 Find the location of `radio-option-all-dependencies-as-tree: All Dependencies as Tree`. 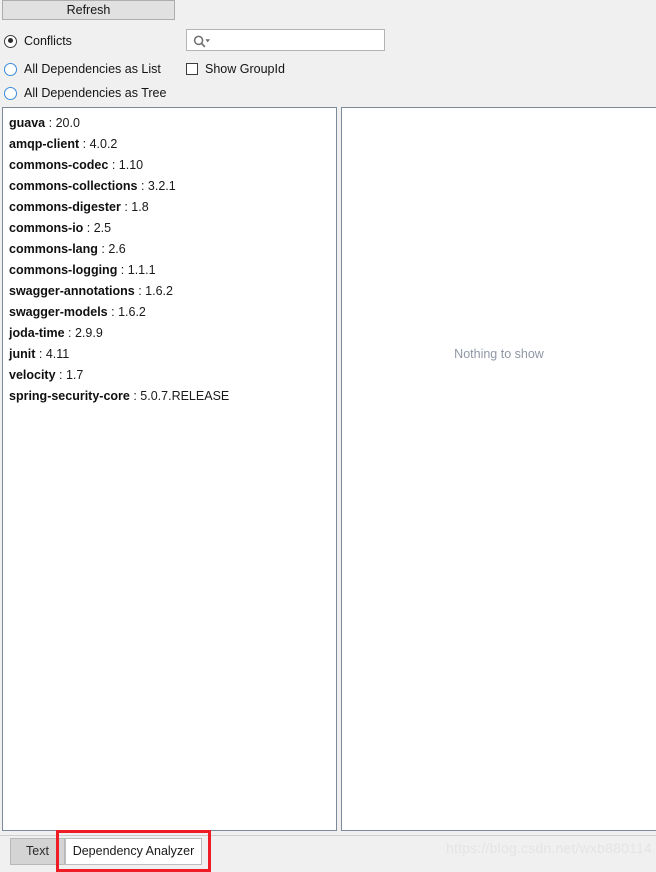

radio-option-all-dependencies-as-tree: All Dependencies as Tree is located at coordinates (85, 93).